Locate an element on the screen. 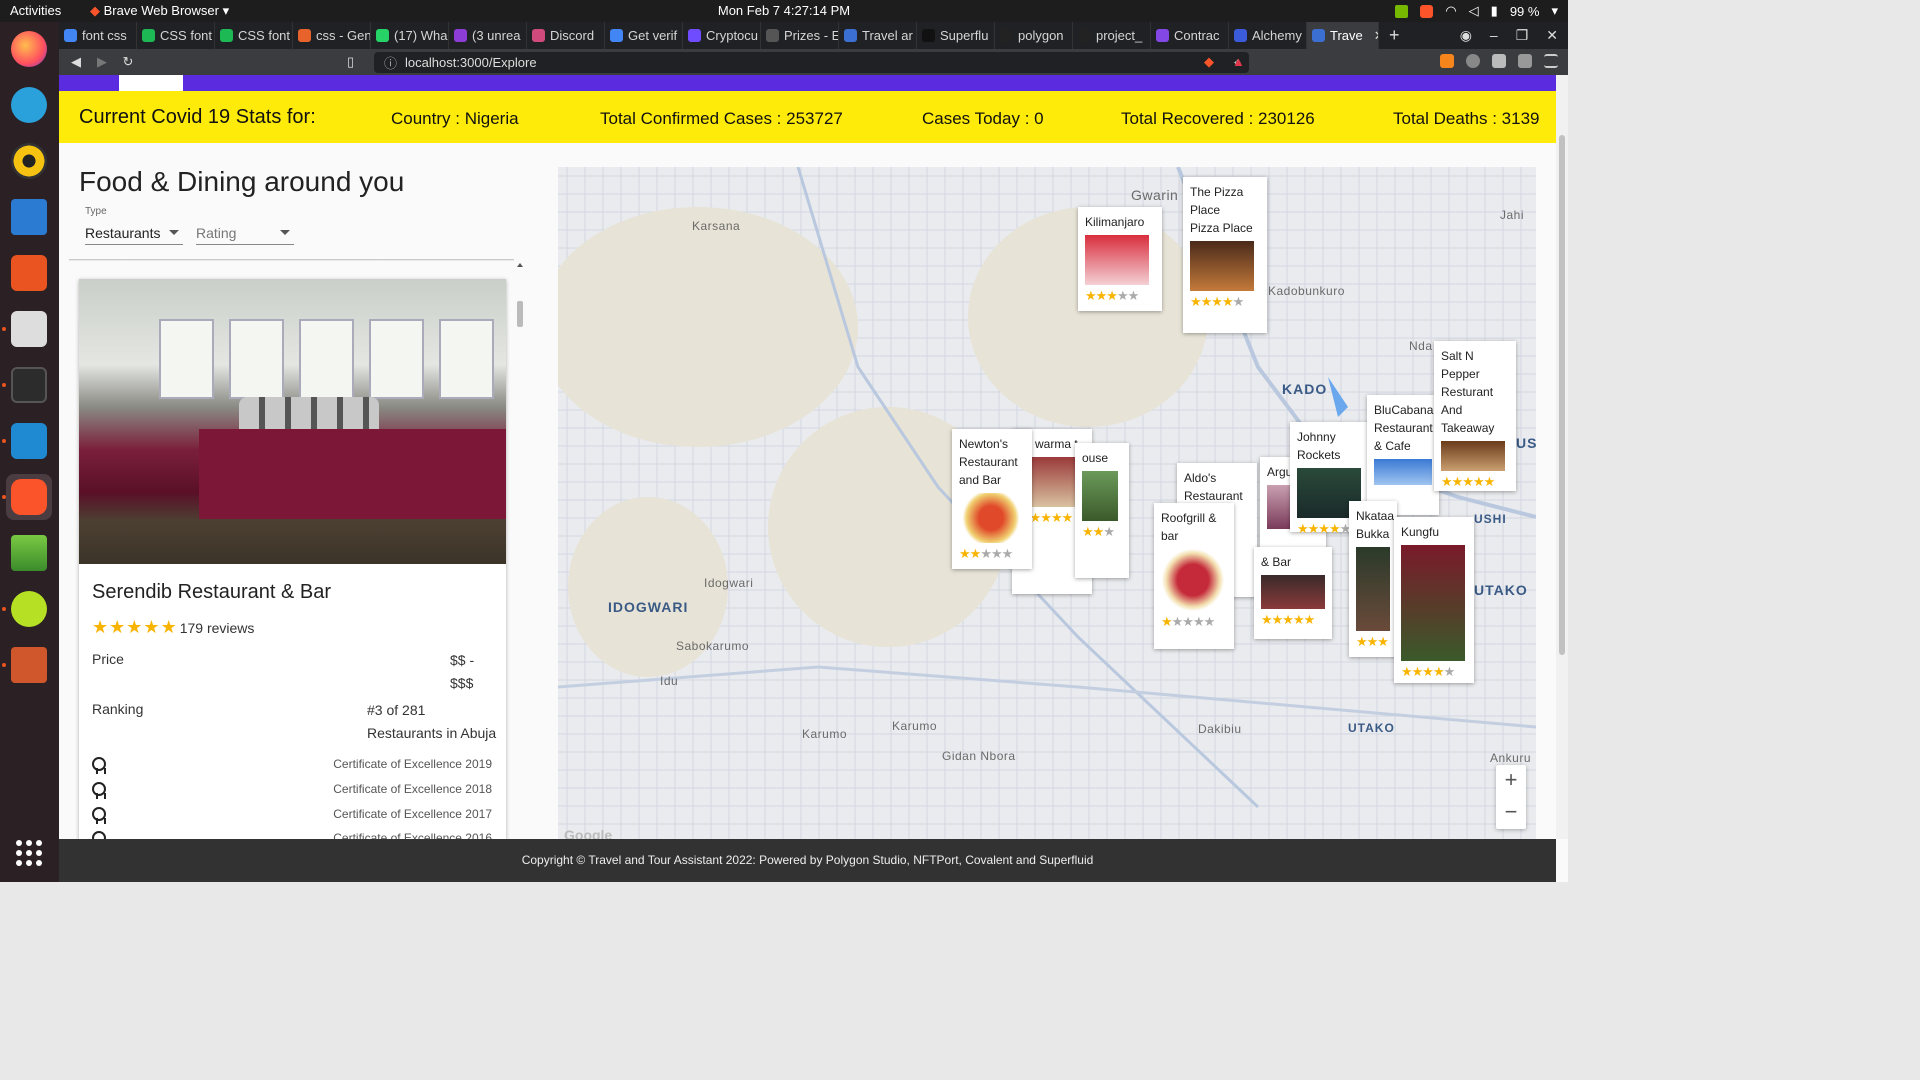 The image size is (1920, 1080). map-marker-card: Roofgrill & bar ★★★★★ is located at coordinates (1194, 576).